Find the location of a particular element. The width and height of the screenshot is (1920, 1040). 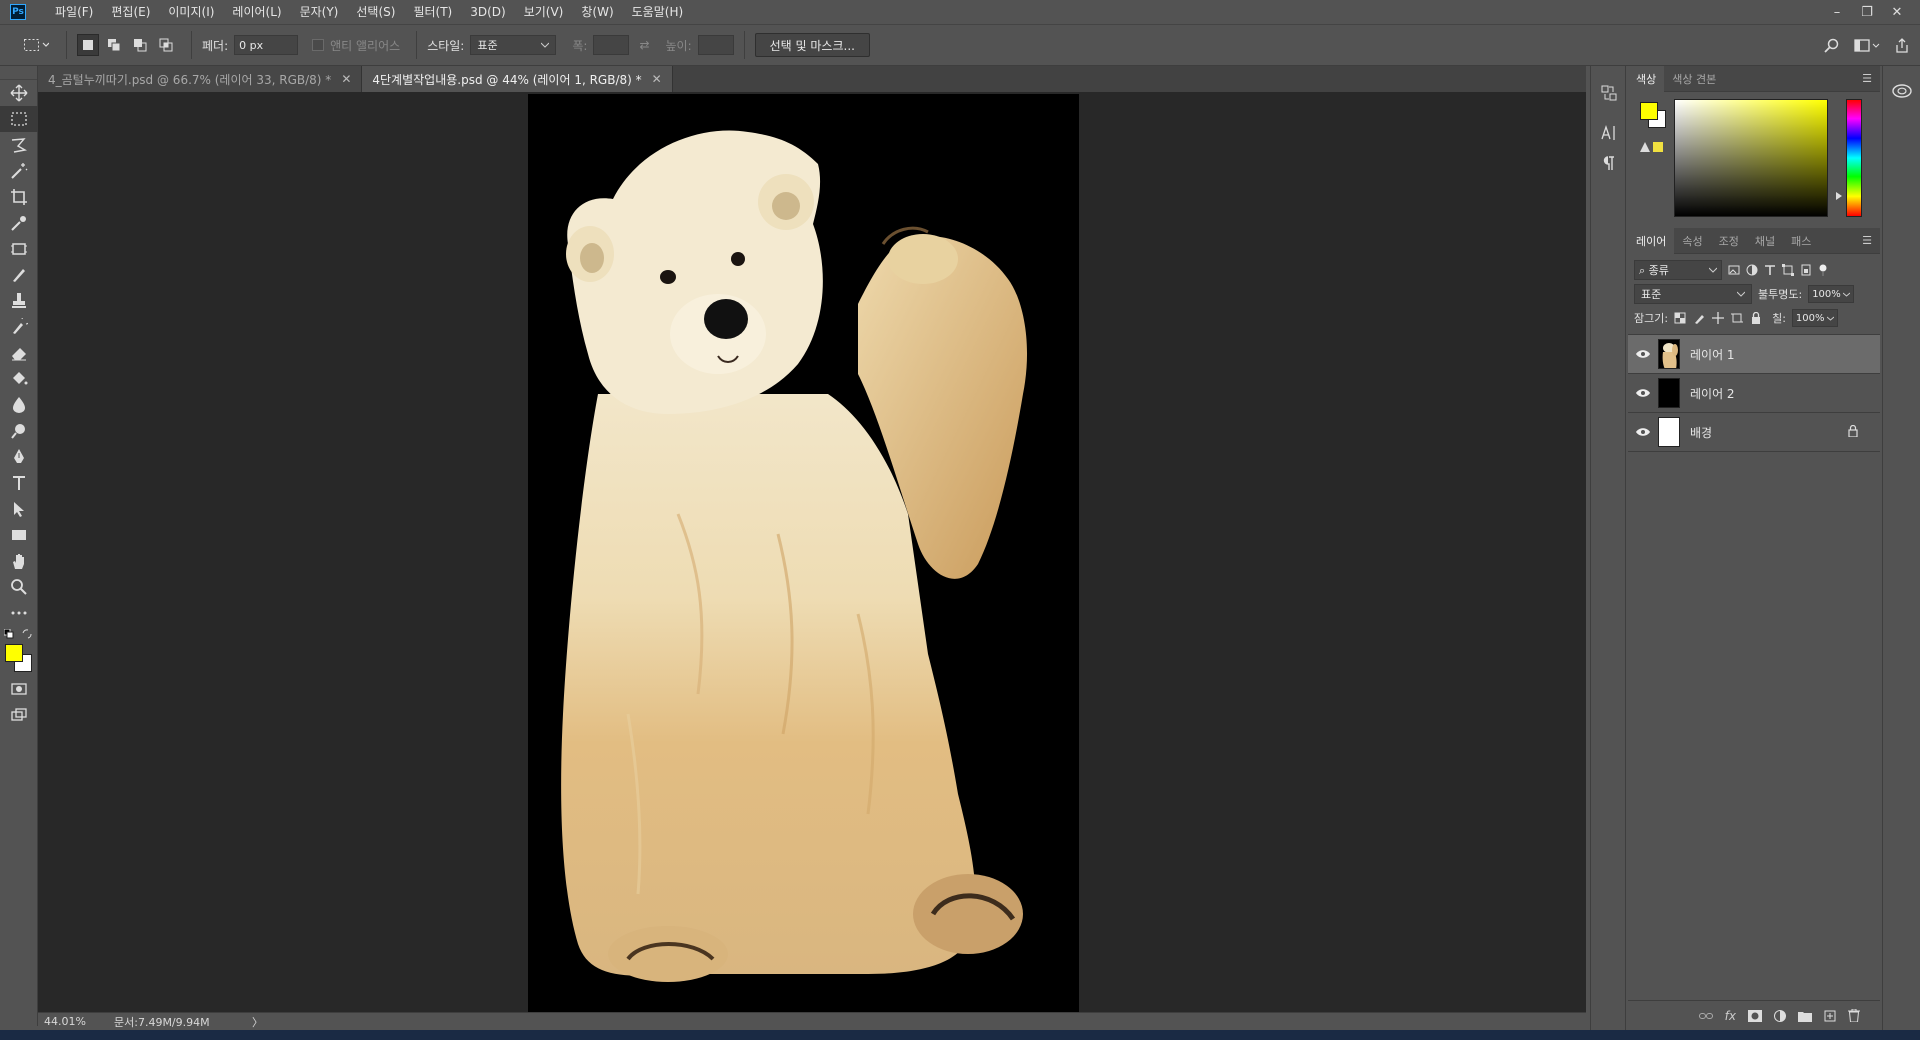

new-layer-icon is located at coordinates (1830, 1016).